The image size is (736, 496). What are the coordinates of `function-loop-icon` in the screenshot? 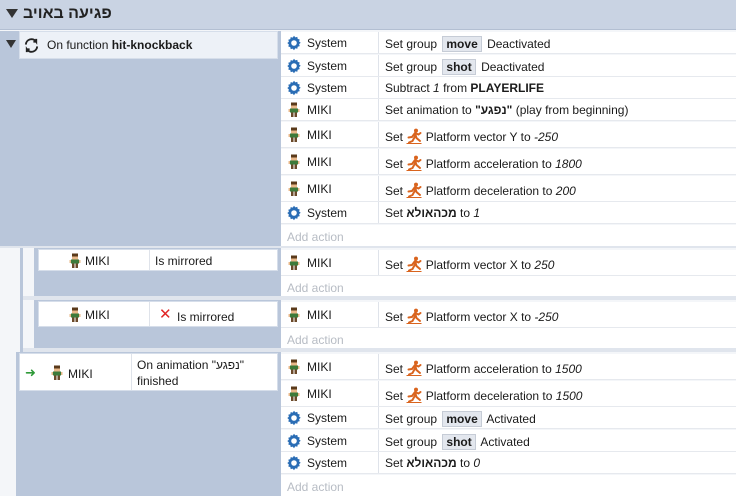 It's located at (31, 45).